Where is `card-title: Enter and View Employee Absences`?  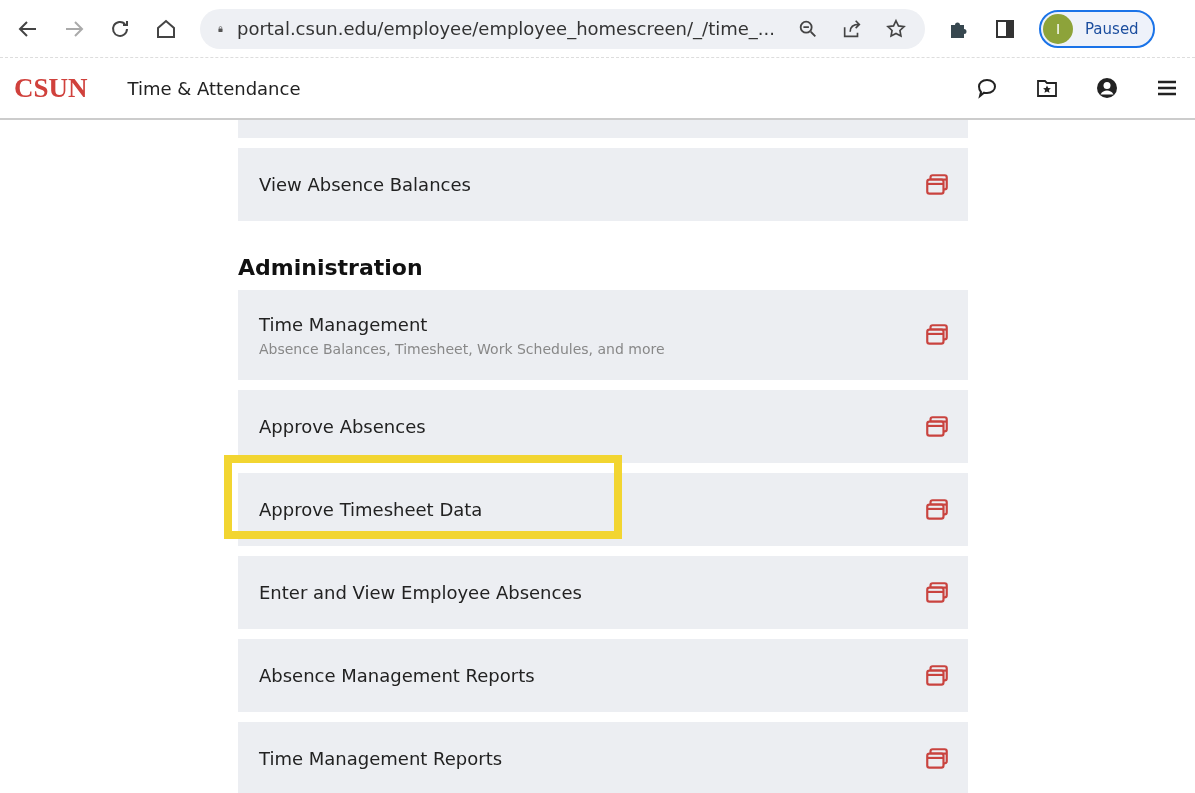 card-title: Enter and View Employee Absences is located at coordinates (421, 592).